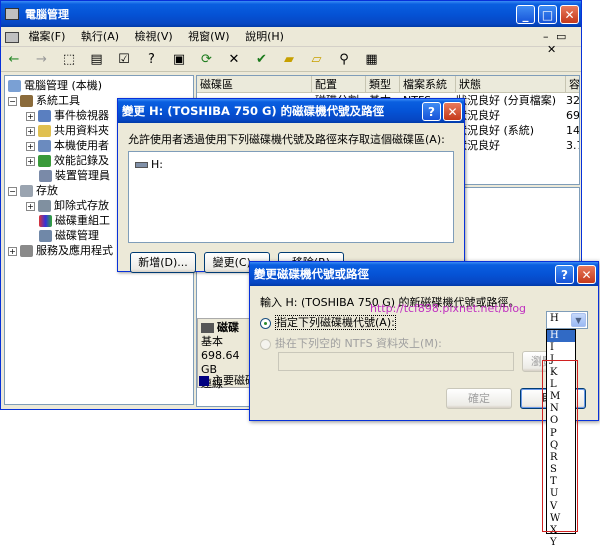  What do you see at coordinates (372, 60) in the screenshot?
I see `grid-icon: ▦` at bounding box center [372, 60].